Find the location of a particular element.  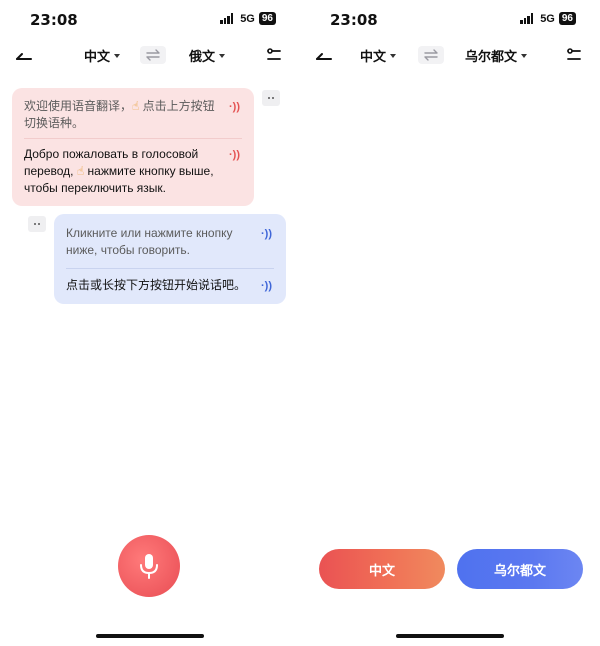

microphone-button is located at coordinates (149, 566).